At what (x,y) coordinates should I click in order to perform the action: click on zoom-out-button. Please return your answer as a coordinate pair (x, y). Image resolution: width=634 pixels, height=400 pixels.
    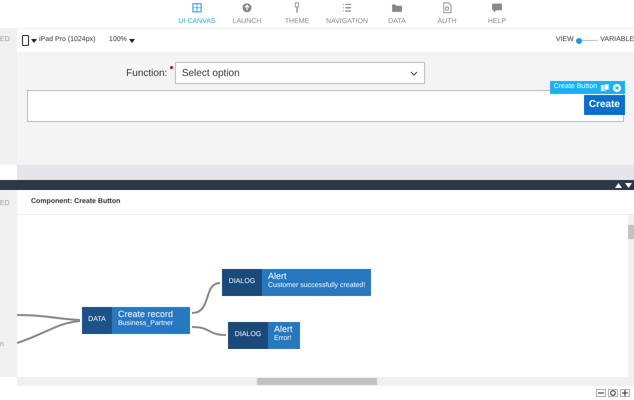
    Looking at the image, I should click on (601, 393).